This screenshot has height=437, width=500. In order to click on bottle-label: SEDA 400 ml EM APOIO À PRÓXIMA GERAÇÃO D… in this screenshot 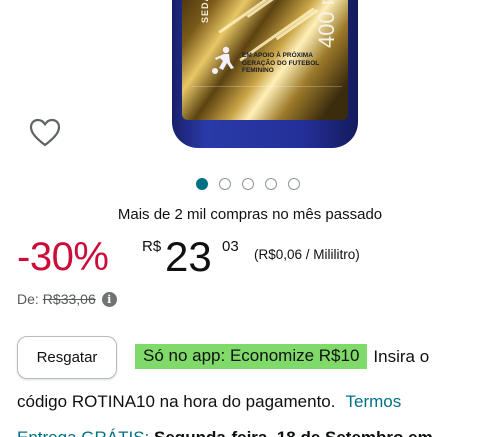, I will do `click(265, 60)`.